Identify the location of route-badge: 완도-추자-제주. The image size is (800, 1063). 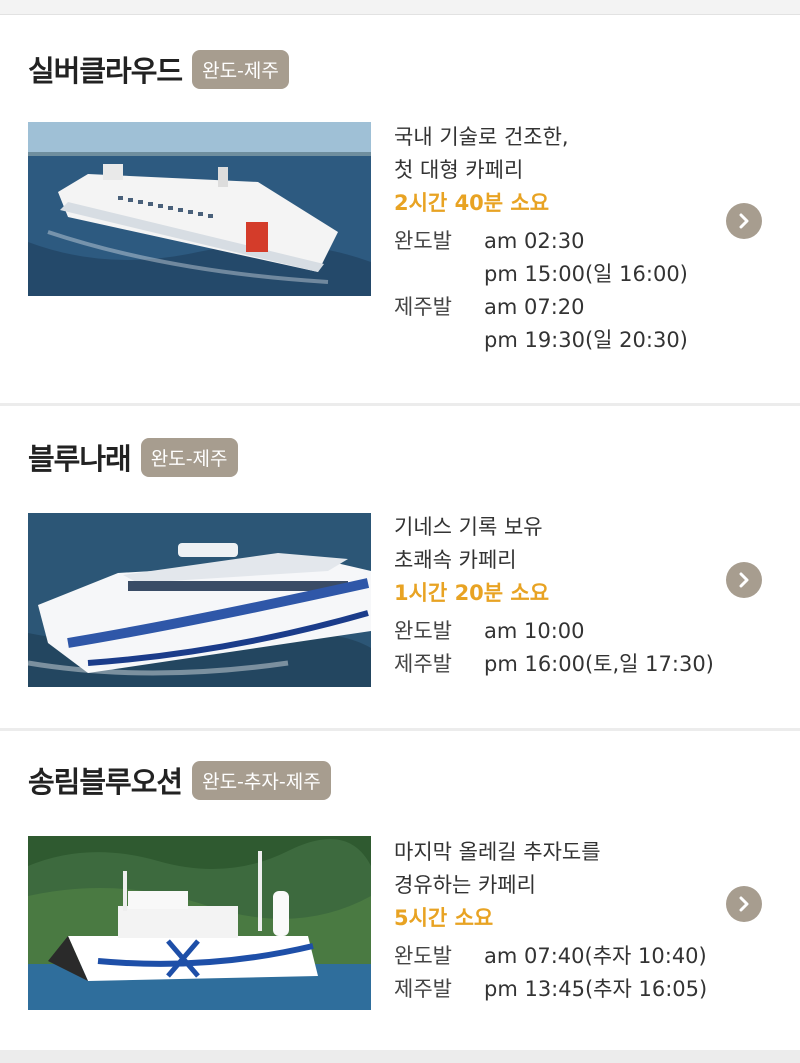
(261, 780).